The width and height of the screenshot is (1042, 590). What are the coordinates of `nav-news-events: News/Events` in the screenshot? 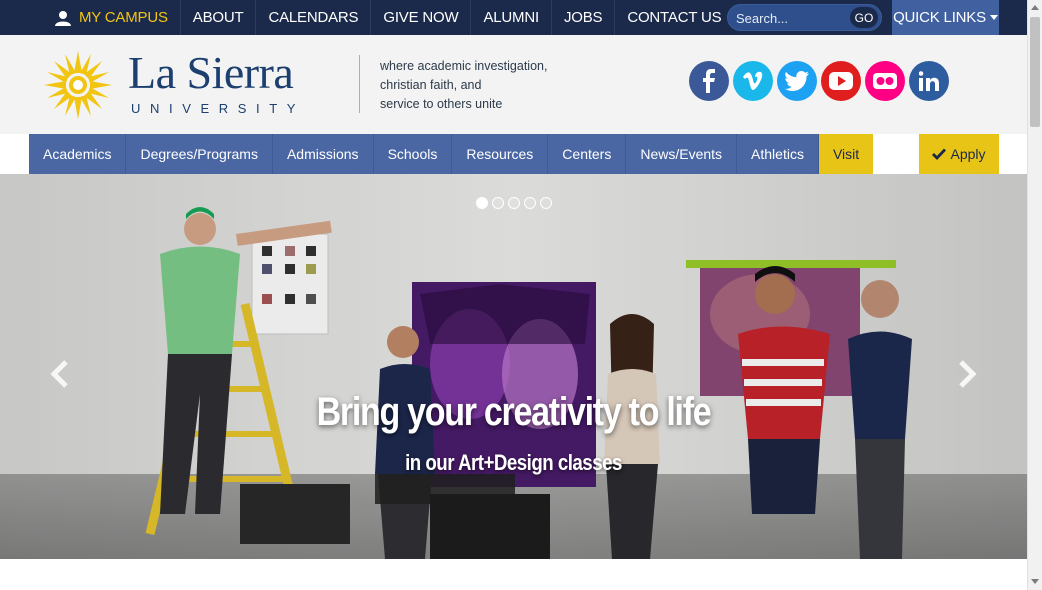 It's located at (682, 154).